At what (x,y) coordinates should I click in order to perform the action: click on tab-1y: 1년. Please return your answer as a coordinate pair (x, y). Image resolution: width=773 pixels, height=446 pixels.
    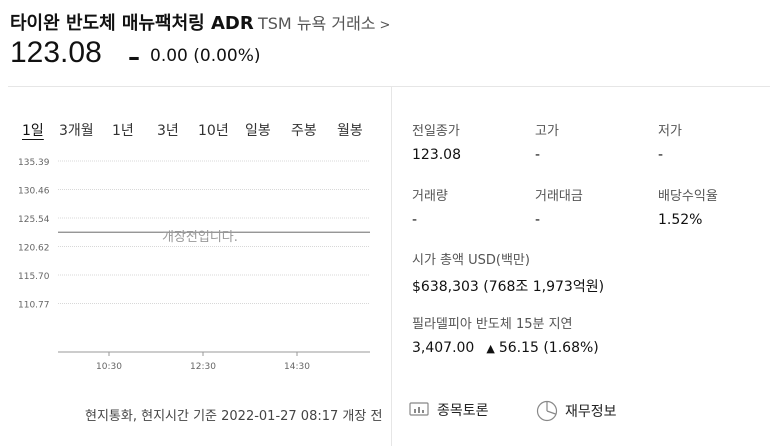
    Looking at the image, I should click on (123, 130).